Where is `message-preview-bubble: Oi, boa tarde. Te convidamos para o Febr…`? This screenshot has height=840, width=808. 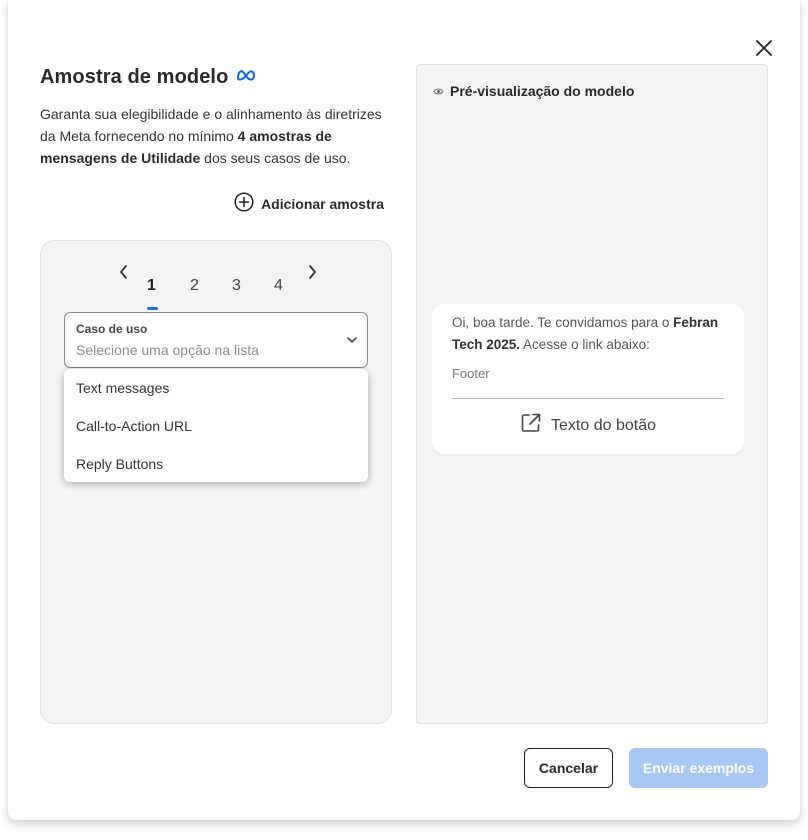
message-preview-bubble: Oi, boa tarde. Te convidamos para o Febr… is located at coordinates (588, 379).